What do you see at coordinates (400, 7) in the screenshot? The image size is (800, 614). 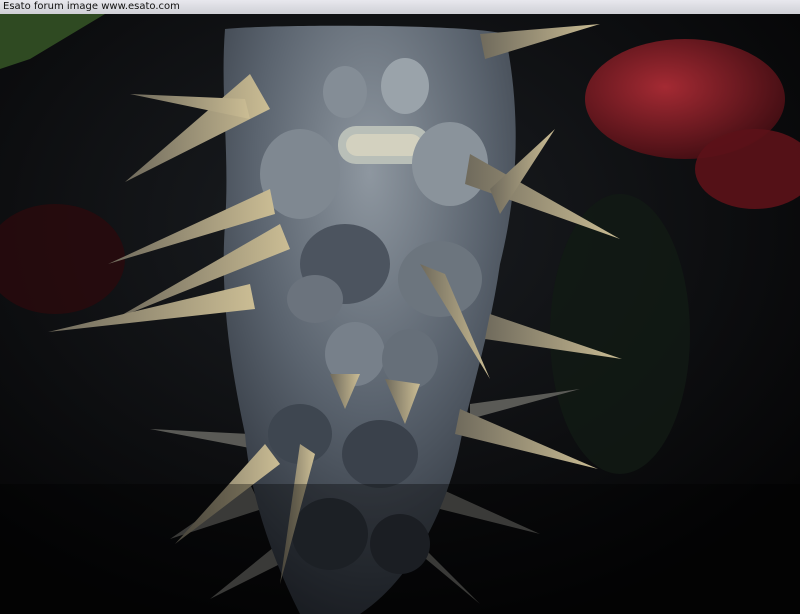 I see `watermark-bar: Esato forum image www.esato.com` at bounding box center [400, 7].